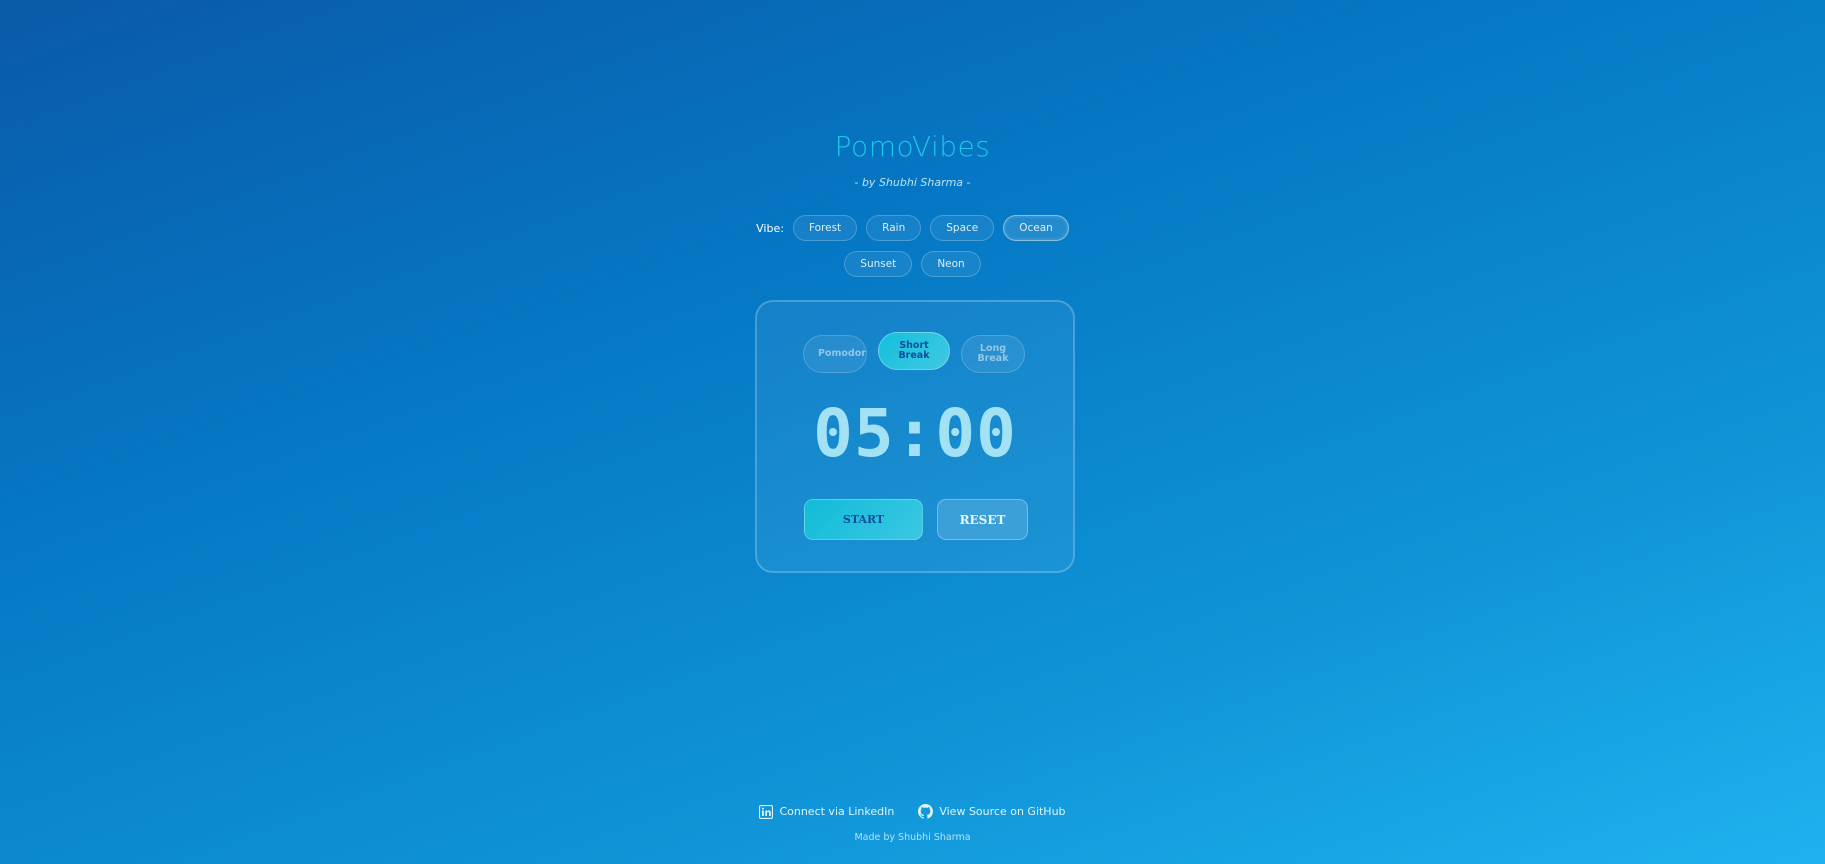 This screenshot has width=1825, height=864. I want to click on made-by-text: Made by Shubhi Sharma, so click(912, 837).